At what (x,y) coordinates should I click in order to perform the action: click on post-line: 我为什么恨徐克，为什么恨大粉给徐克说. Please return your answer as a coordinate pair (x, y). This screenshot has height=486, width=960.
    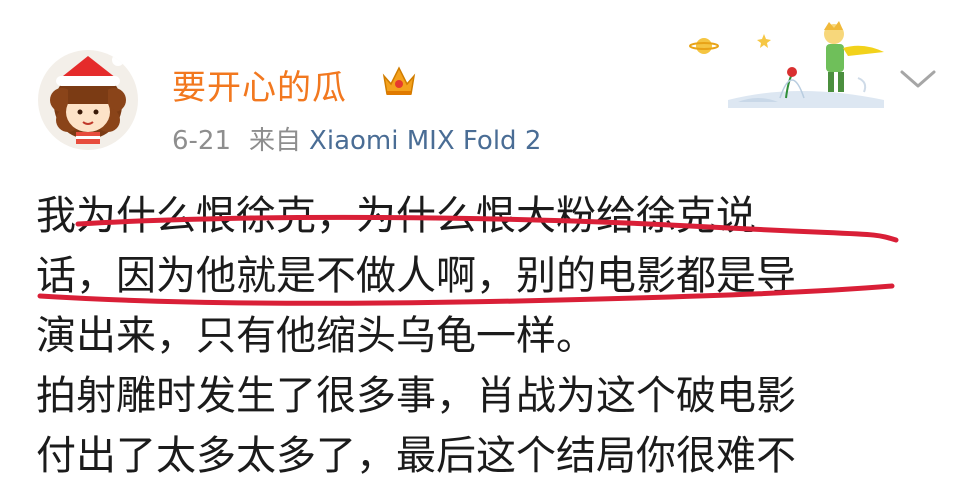
    Looking at the image, I should click on (396, 216).